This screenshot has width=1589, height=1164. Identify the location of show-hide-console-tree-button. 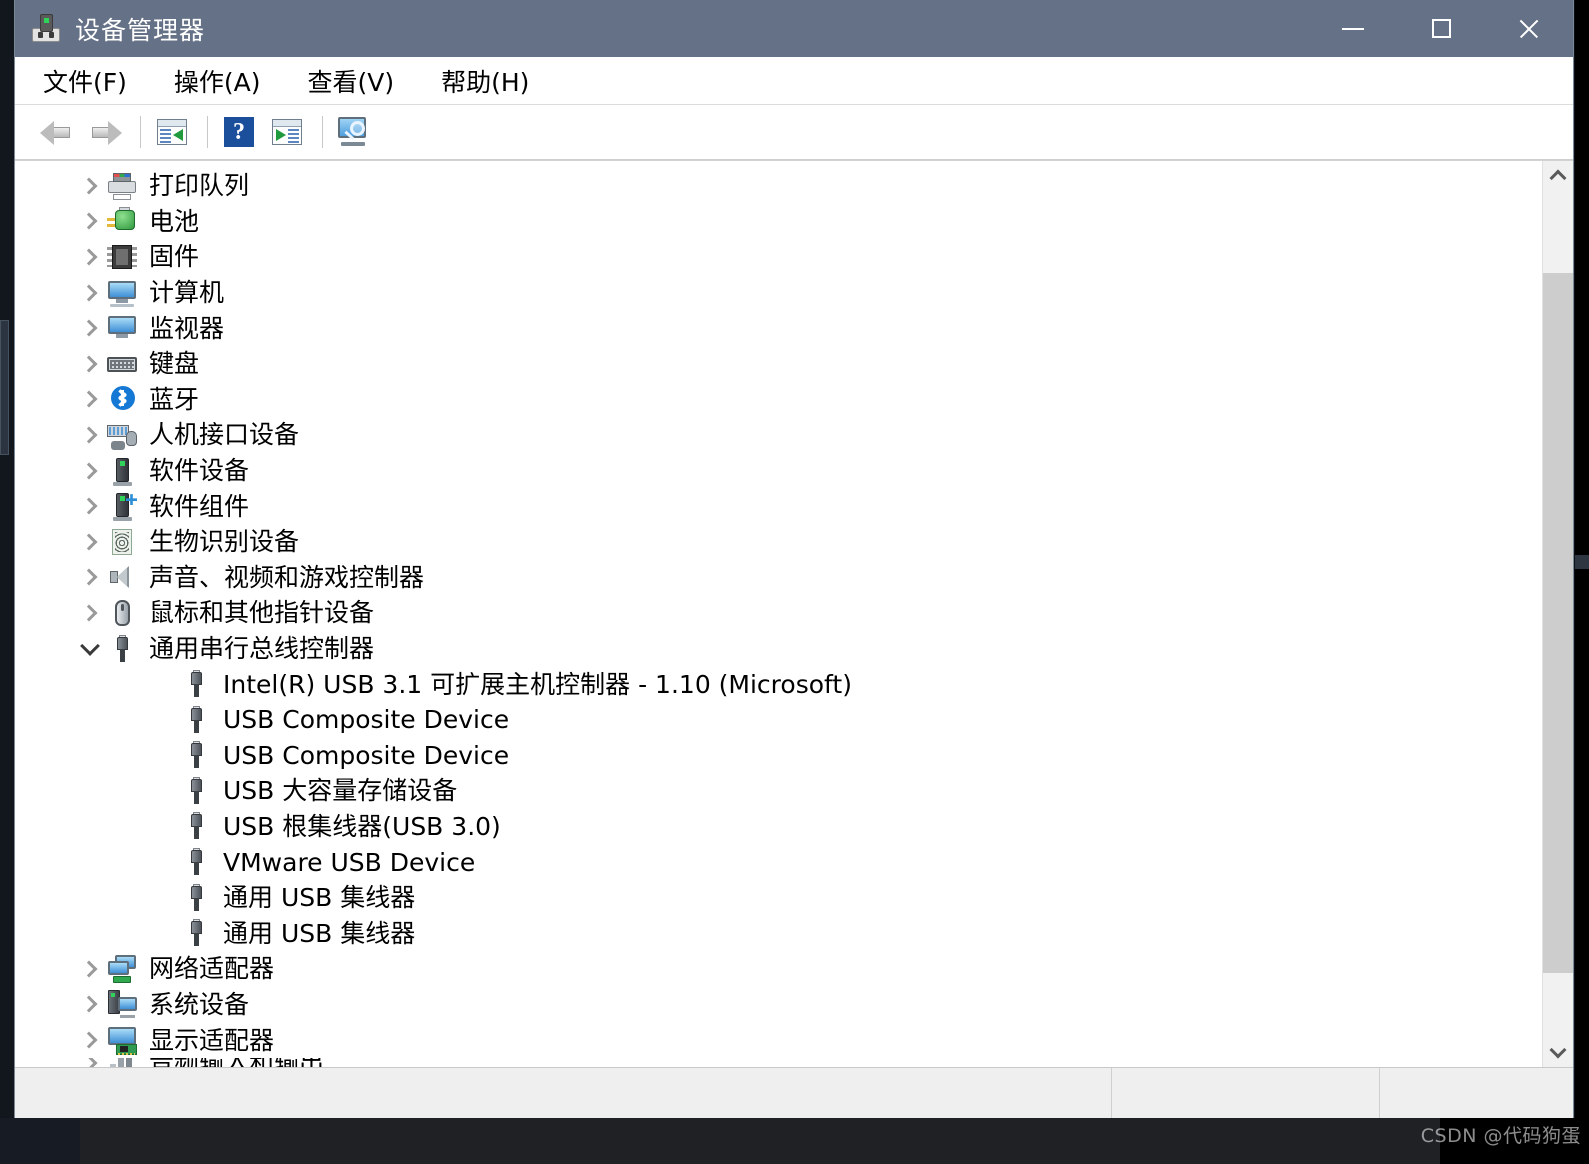
(287, 132).